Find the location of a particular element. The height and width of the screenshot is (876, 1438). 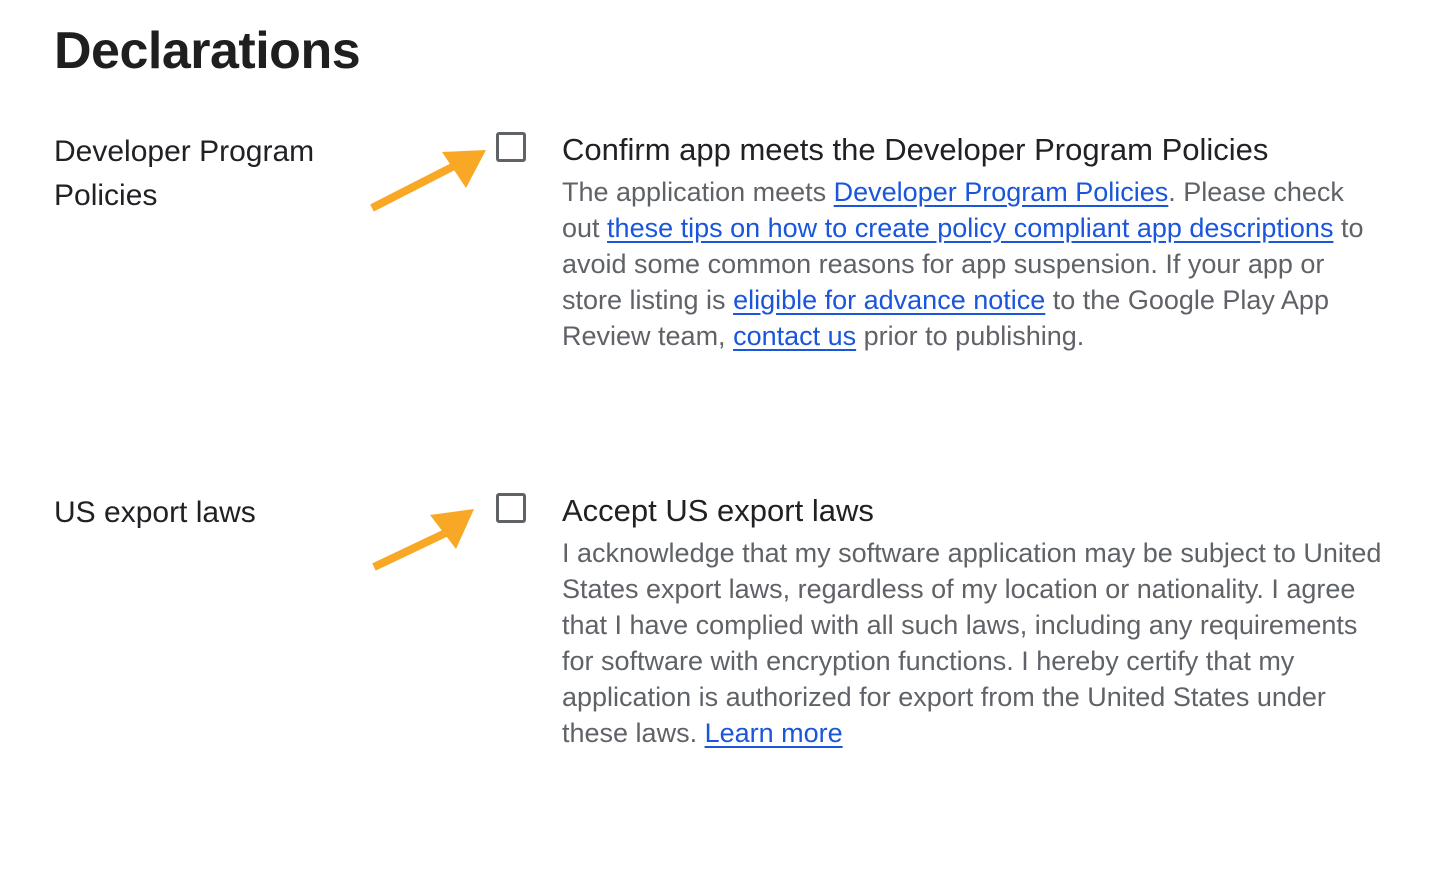

page-title: Declarations is located at coordinates (207, 51).